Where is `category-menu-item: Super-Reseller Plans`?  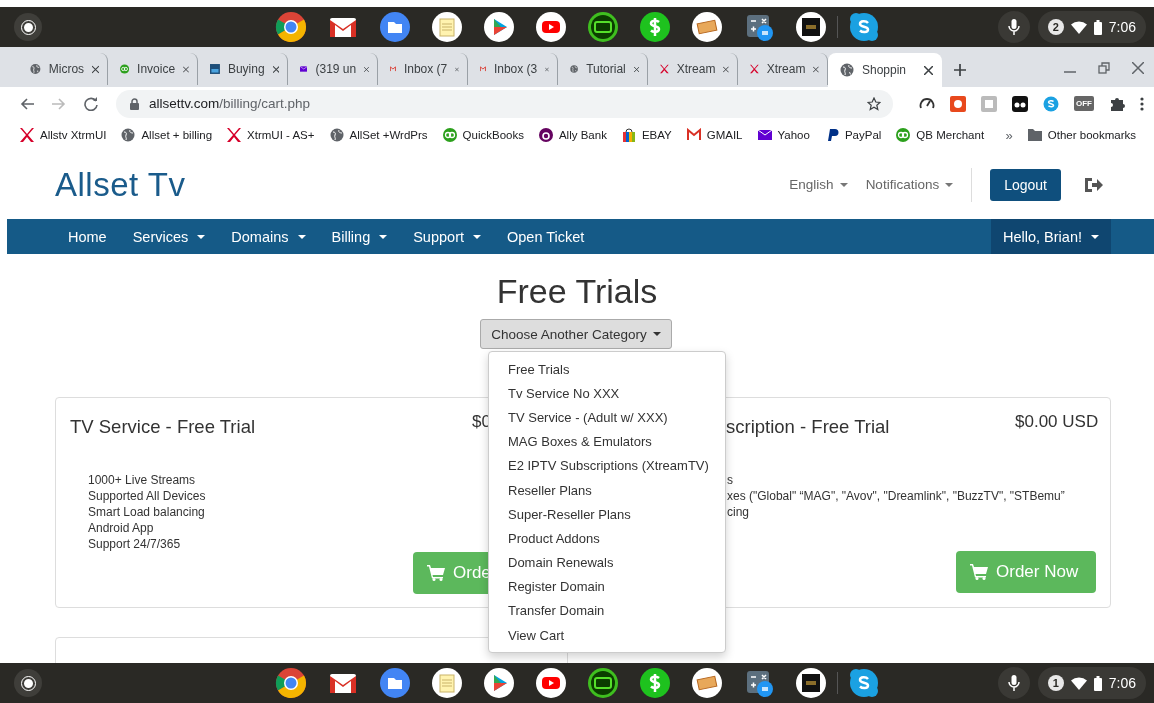
category-menu-item: Super-Reseller Plans is located at coordinates (607, 514).